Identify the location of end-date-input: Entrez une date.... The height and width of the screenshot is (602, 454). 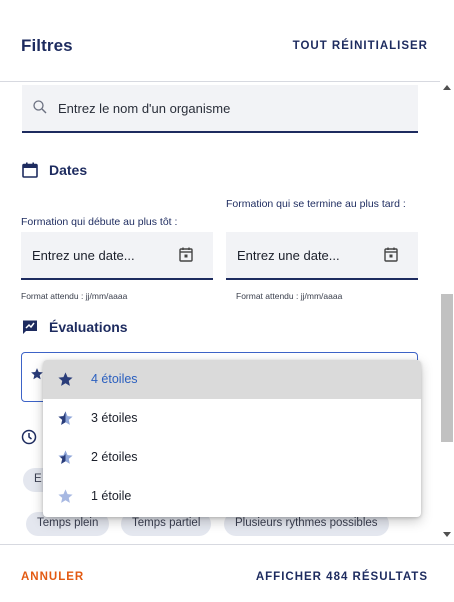
(322, 256).